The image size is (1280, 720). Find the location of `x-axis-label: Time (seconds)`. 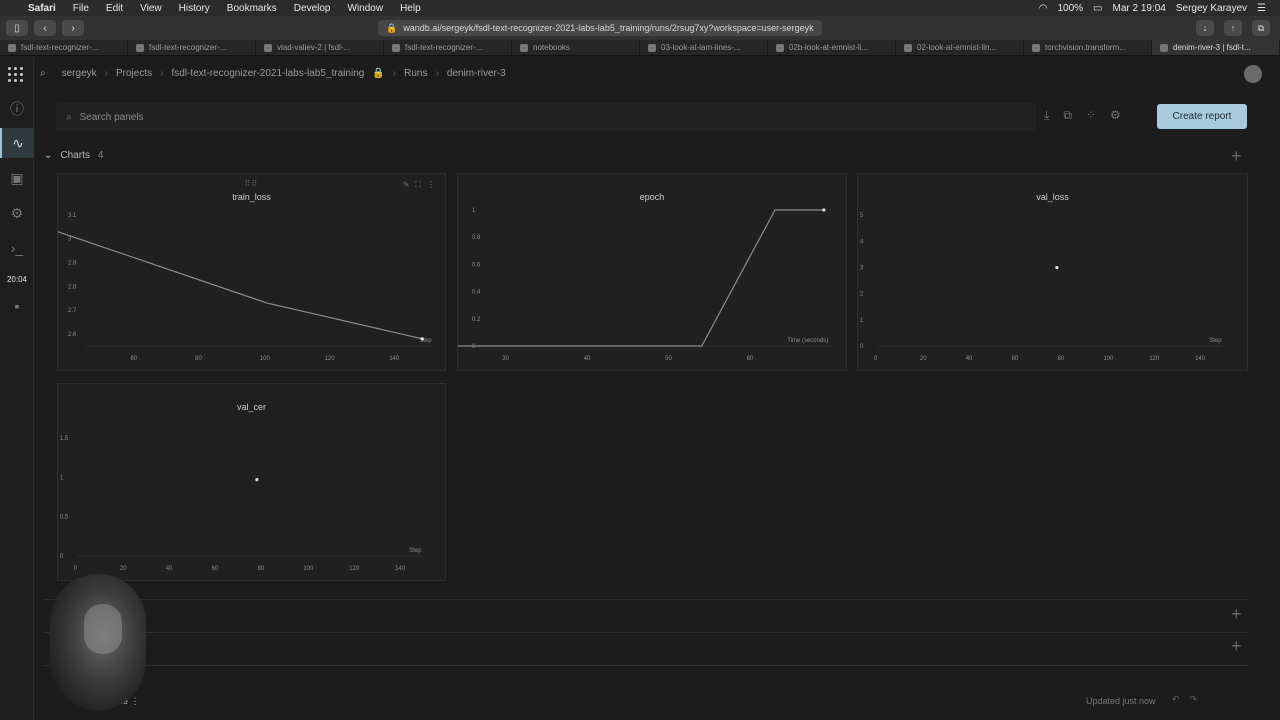

x-axis-label: Time (seconds) is located at coordinates (807, 341).